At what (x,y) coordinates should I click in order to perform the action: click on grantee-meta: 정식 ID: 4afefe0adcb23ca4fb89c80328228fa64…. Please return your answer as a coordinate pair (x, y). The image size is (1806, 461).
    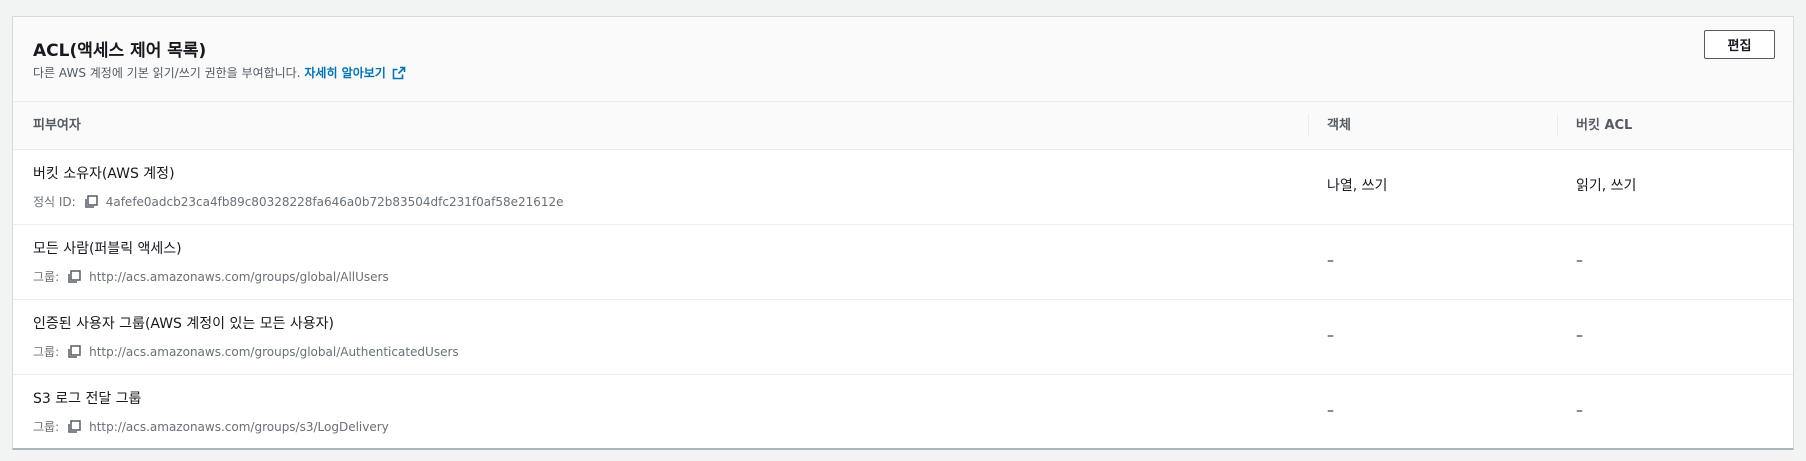
    Looking at the image, I should click on (298, 201).